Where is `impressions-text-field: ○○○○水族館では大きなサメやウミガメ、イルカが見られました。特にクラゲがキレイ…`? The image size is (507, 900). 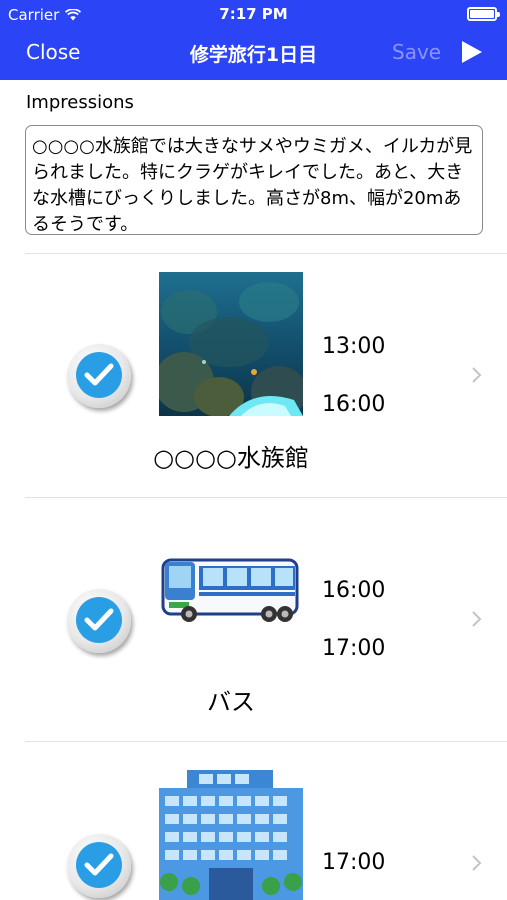
impressions-text-field: ○○○○水族館では大きなサメやウミガメ、イルカが見られました。特にクラゲがキレイ… is located at coordinates (254, 180).